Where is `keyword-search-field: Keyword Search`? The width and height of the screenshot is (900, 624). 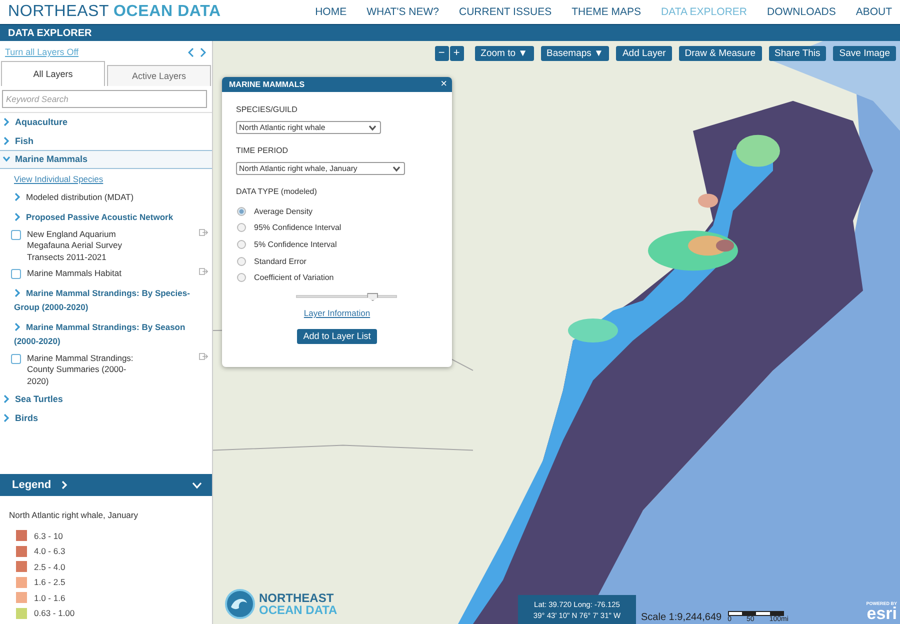
keyword-search-field: Keyword Search is located at coordinates (104, 99).